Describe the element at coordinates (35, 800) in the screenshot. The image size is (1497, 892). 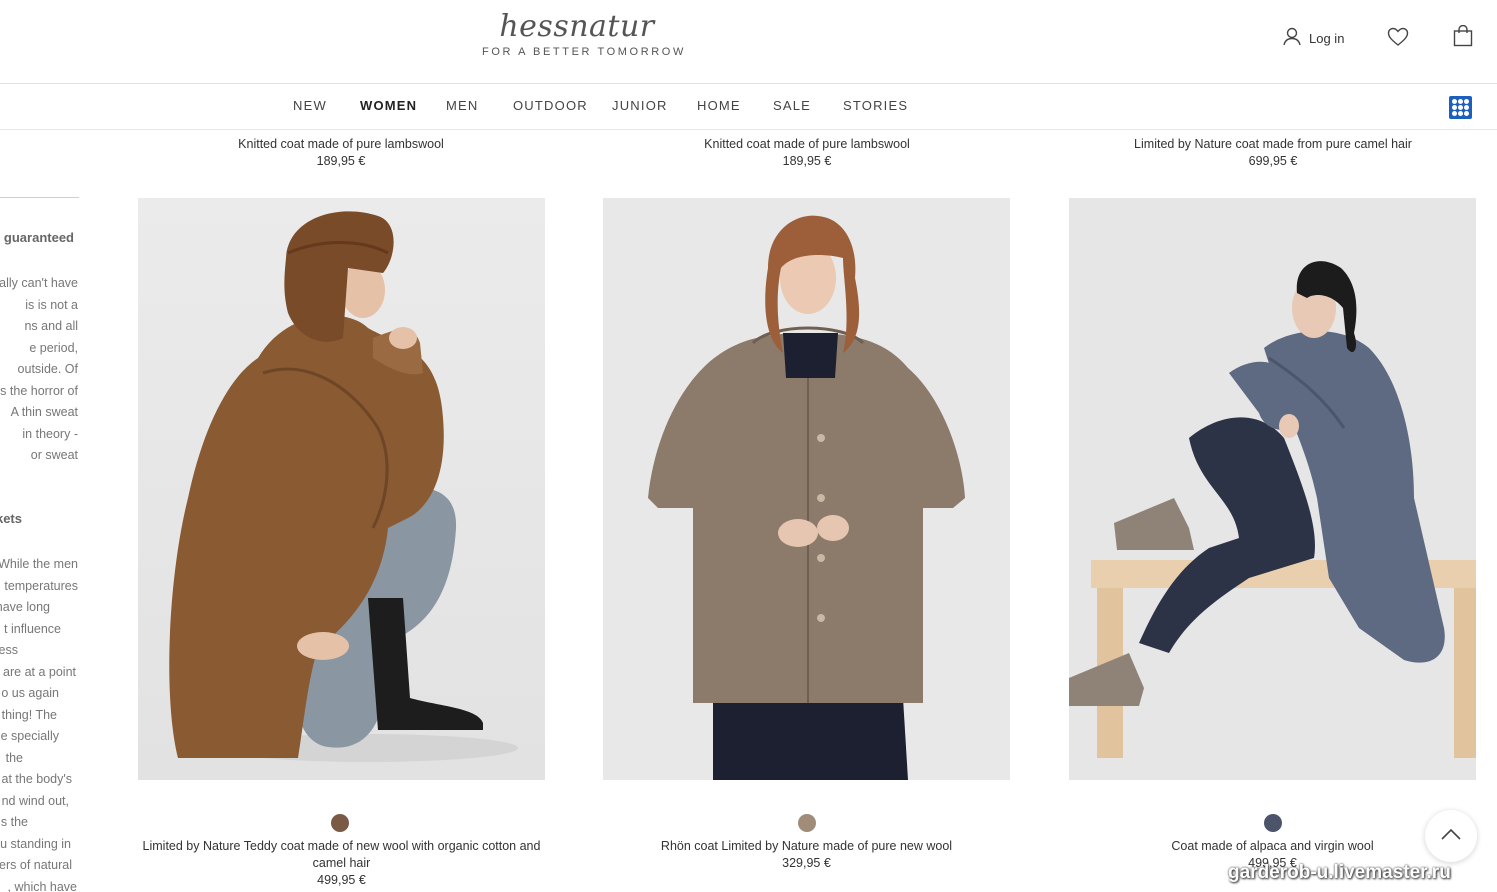
I see `article-line: nd wind out,` at that location.